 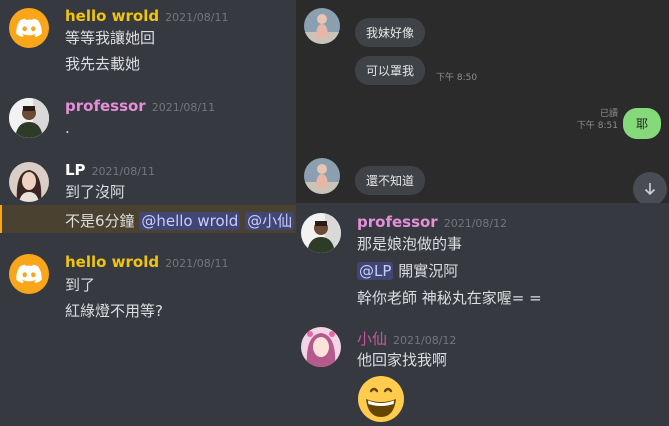 What do you see at coordinates (597, 126) in the screenshot?
I see `message-time: 下午 8:51` at bounding box center [597, 126].